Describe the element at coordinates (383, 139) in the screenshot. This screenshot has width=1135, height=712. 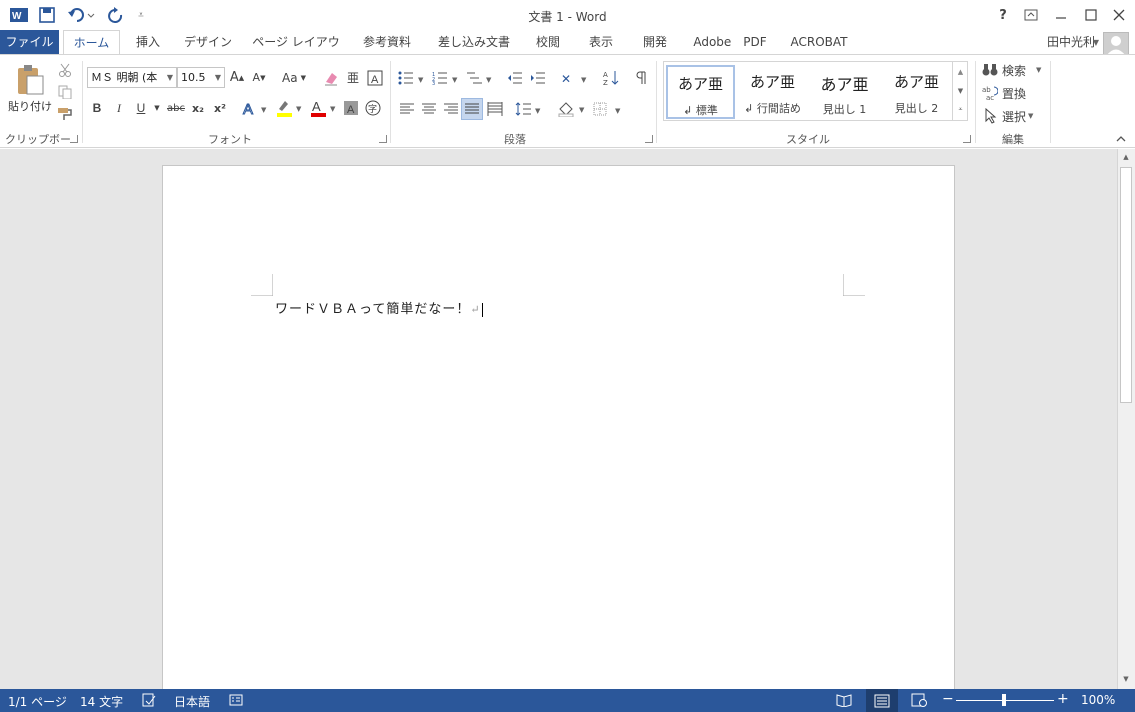
I see `font-launcher-icon` at that location.